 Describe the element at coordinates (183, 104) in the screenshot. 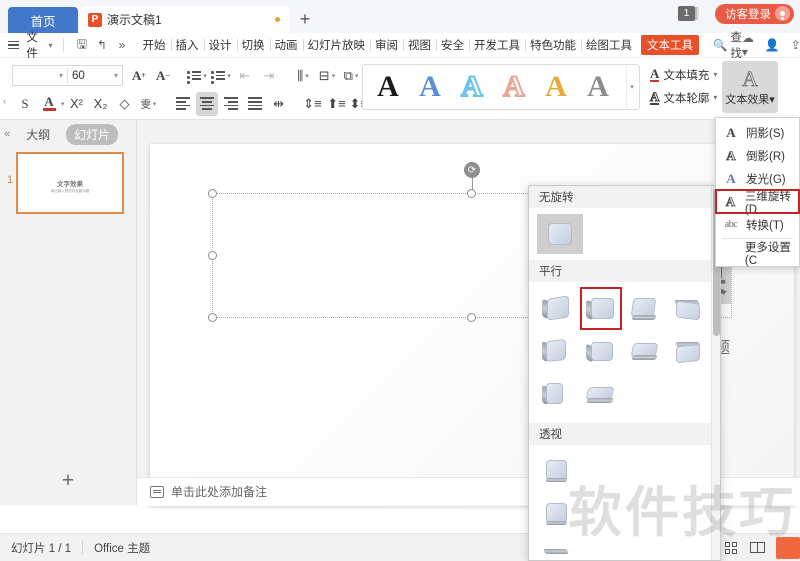

I see `align-left-button` at that location.